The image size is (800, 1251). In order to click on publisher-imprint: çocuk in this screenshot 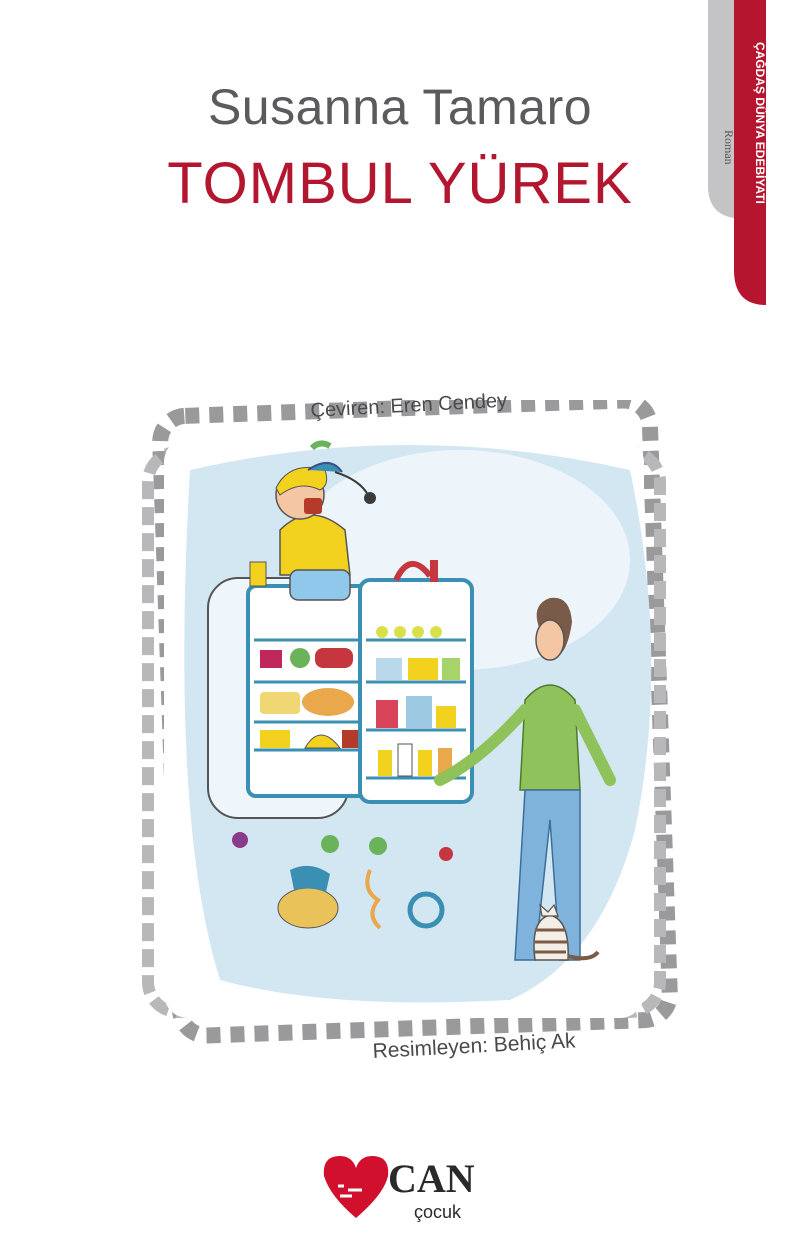, I will do `click(438, 1212)`.